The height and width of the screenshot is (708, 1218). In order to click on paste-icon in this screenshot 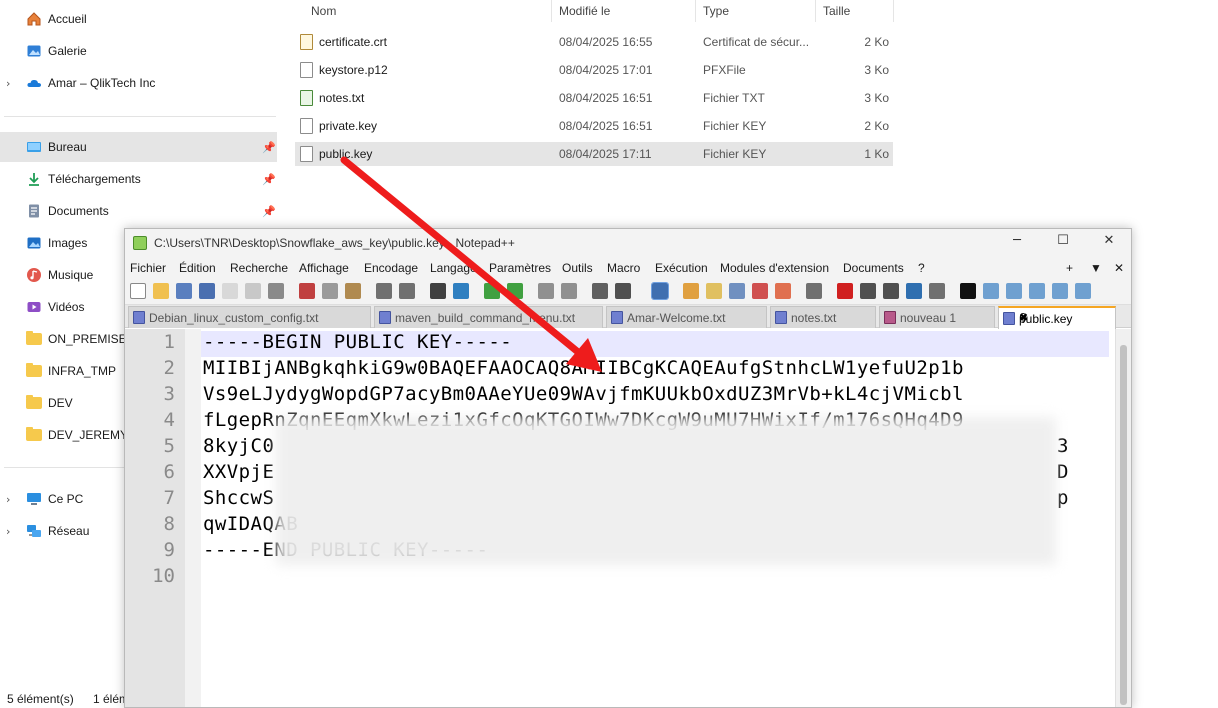, I will do `click(353, 291)`.